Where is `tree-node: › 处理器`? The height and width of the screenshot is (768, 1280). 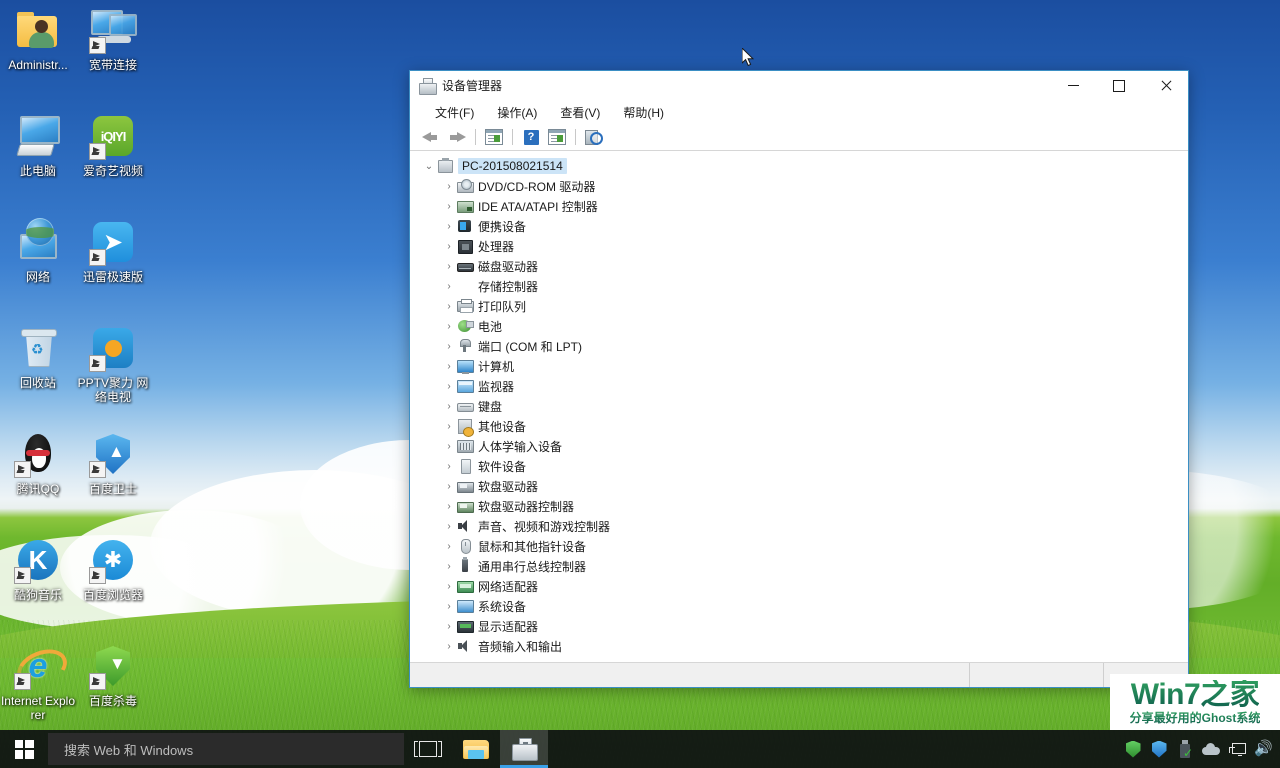
tree-node: › 处理器 is located at coordinates (799, 246).